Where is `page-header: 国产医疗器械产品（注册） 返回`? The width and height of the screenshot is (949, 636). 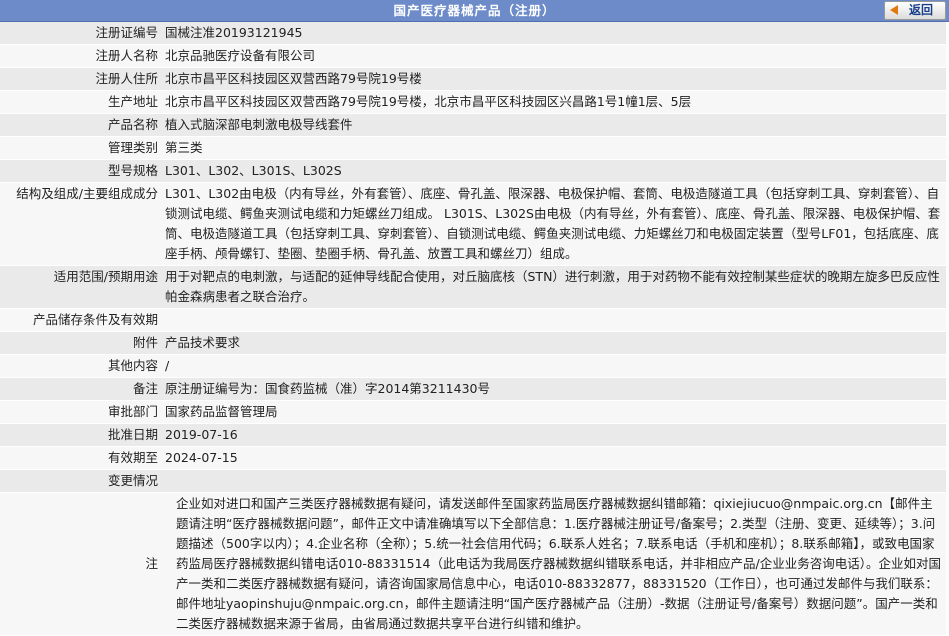
page-header: 国产医疗器械产品（注册） 返回 is located at coordinates (474, 11).